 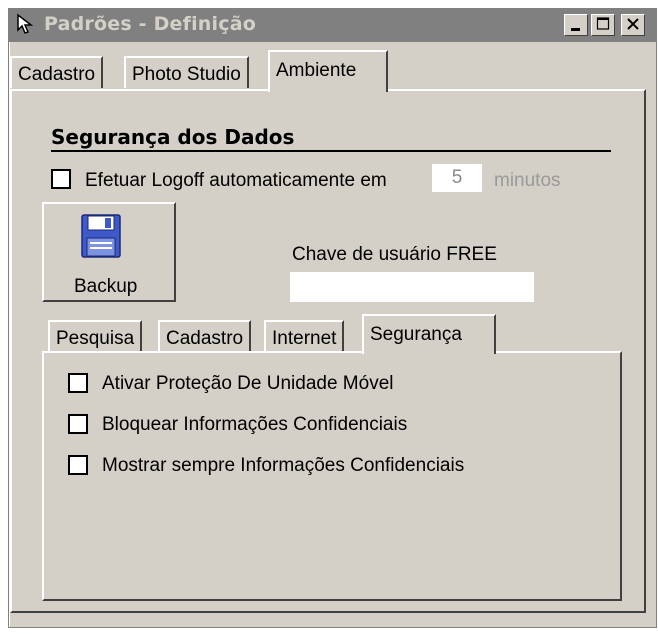 I want to click on minimize-icon, so click(x=575, y=29).